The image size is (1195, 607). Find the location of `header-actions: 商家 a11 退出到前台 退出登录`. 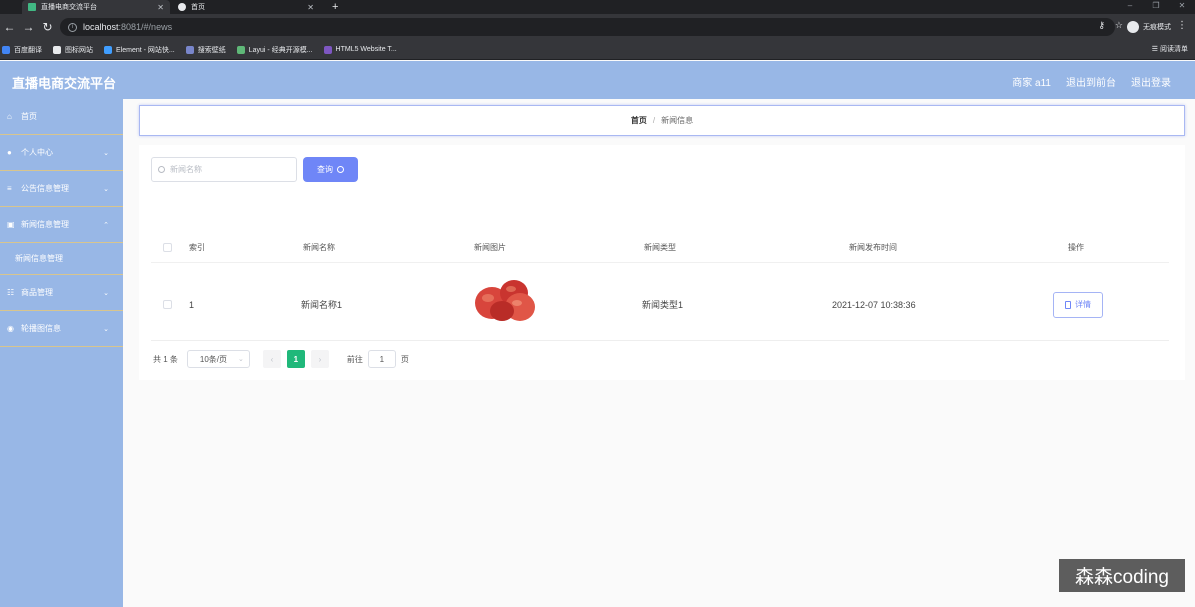

header-actions: 商家 a11 退出到前台 退出登录 is located at coordinates (1091, 81).